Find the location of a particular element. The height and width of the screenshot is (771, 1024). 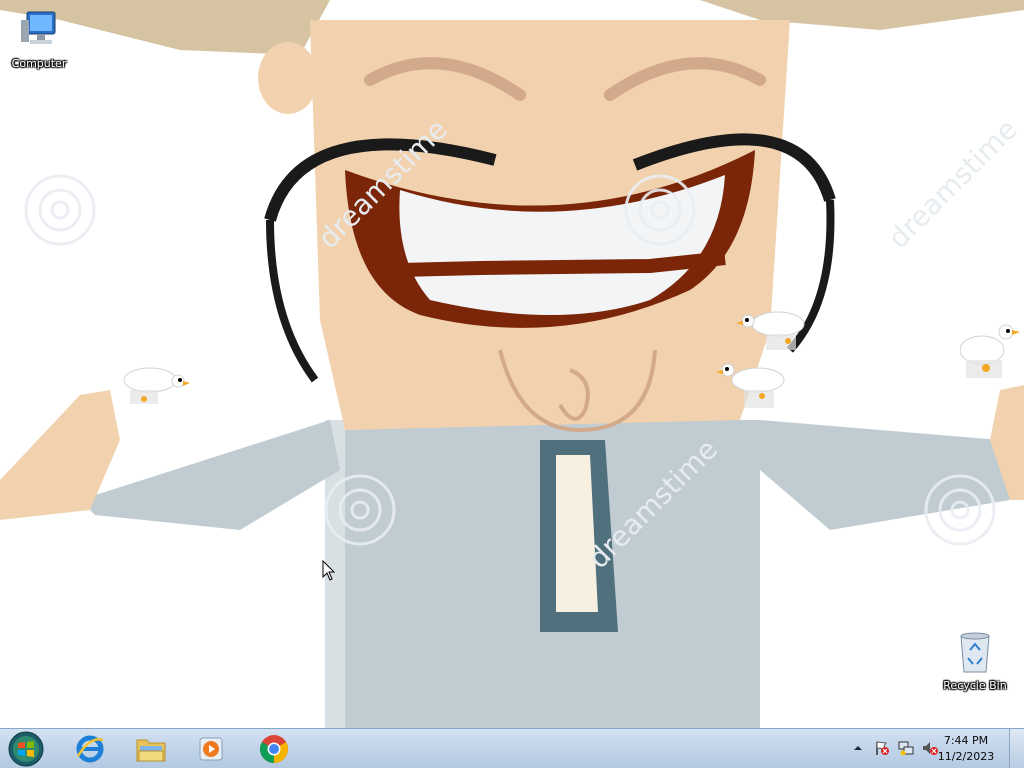

windows-logo-icon is located at coordinates (26, 749).